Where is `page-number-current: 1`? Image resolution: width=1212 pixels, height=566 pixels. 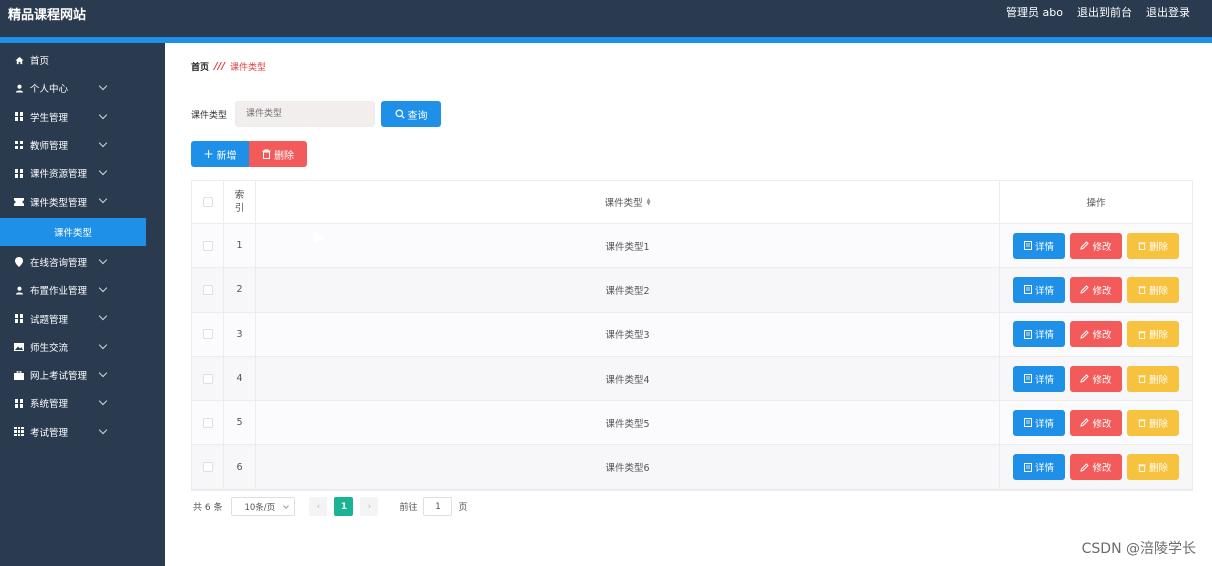 page-number-current: 1 is located at coordinates (344, 506).